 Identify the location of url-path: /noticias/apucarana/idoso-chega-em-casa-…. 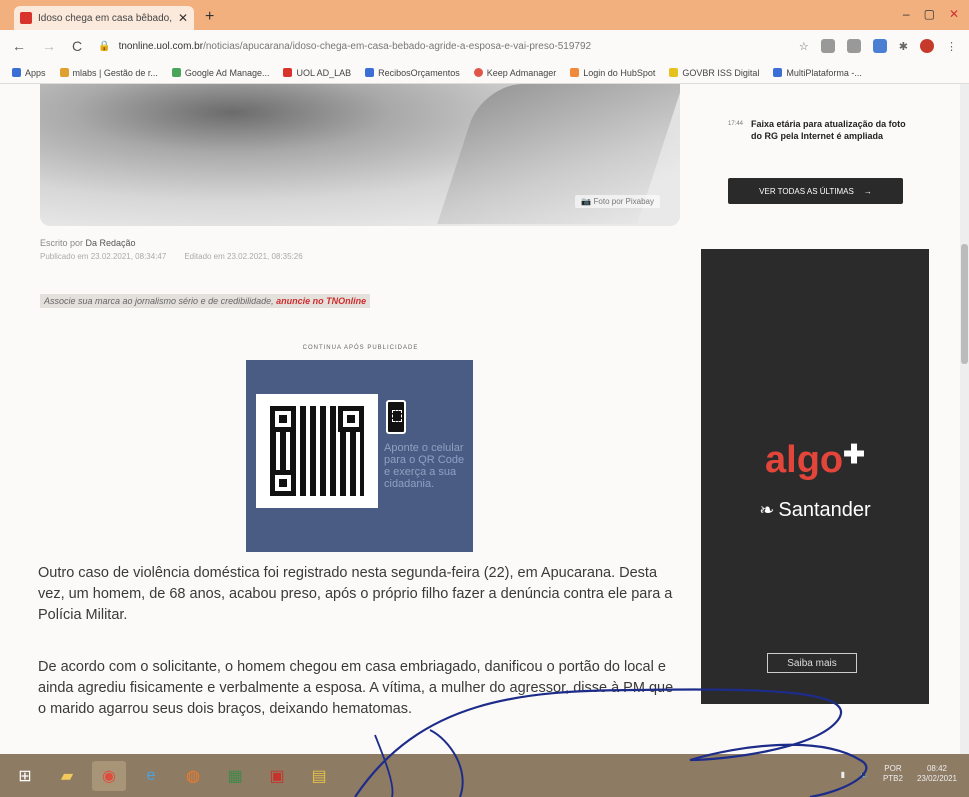
(397, 46).